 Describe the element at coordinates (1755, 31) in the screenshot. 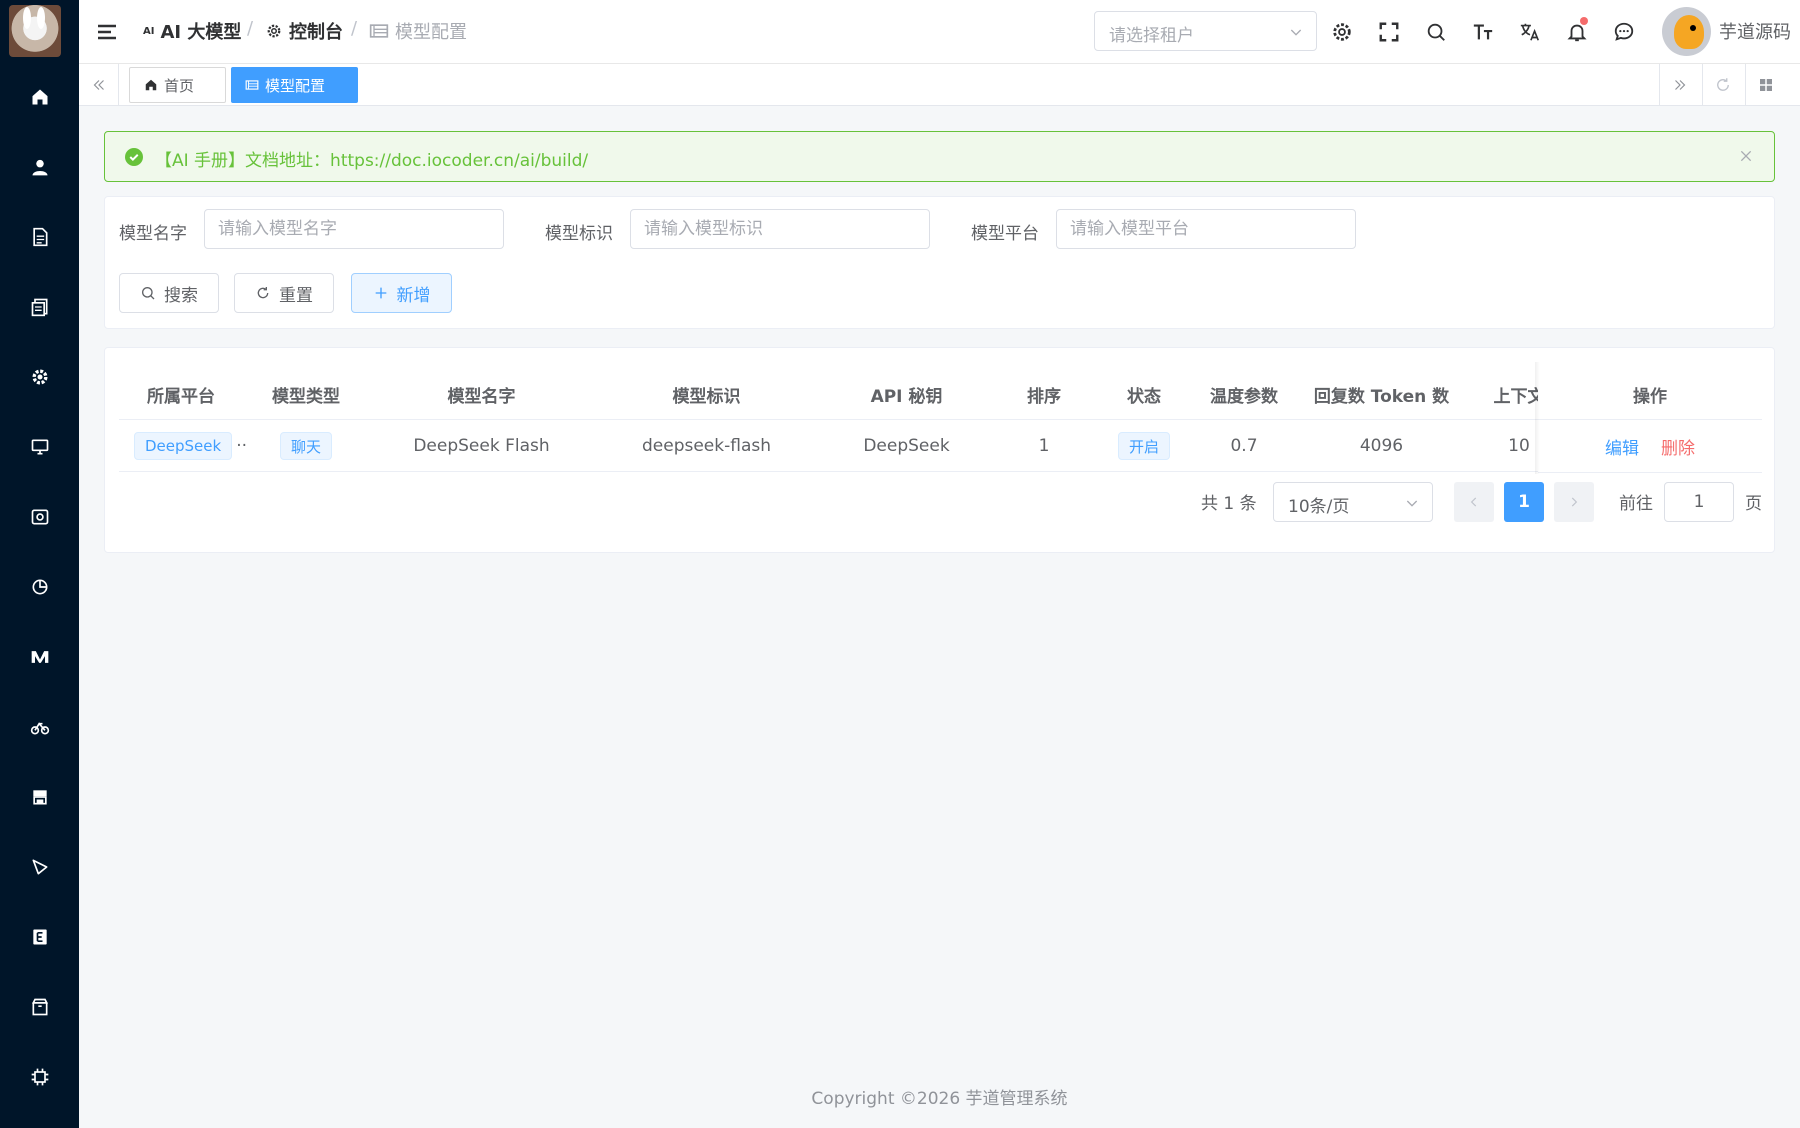

I see `username: 芋道源码` at that location.